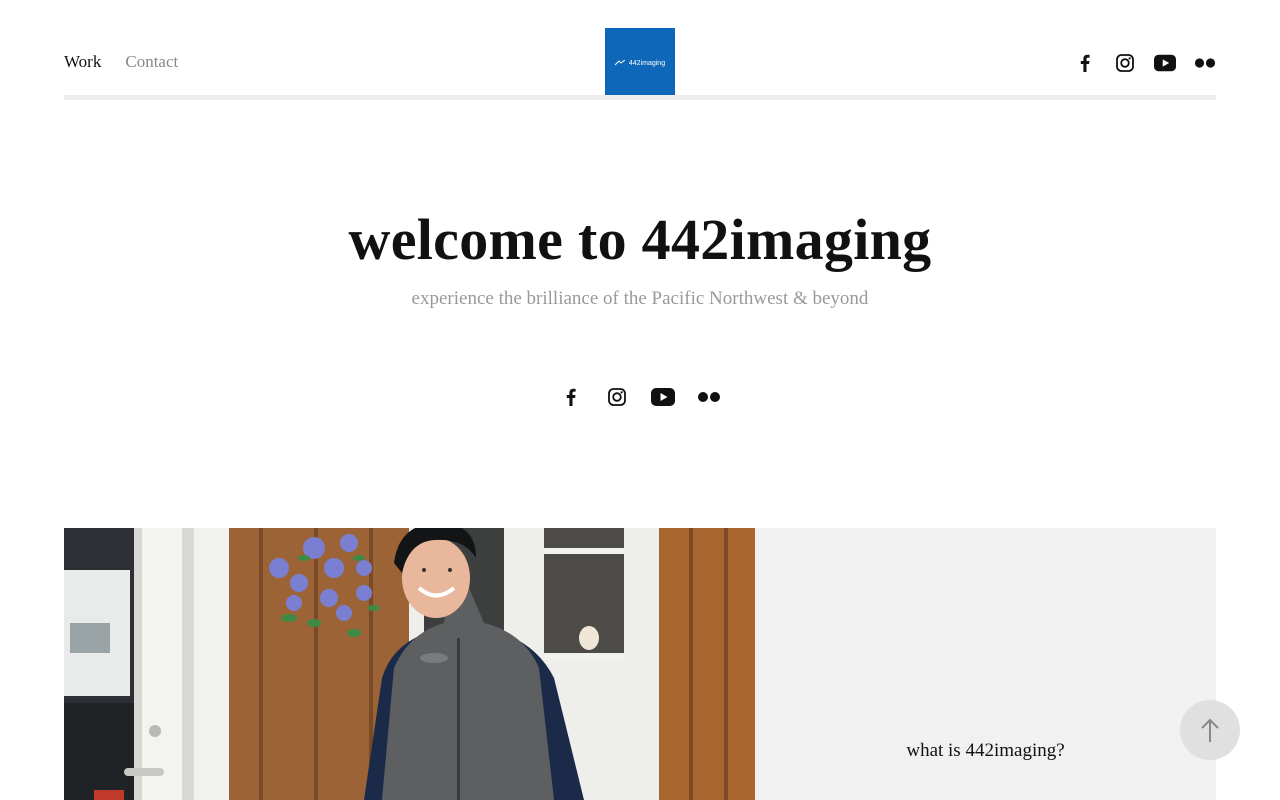 The height and width of the screenshot is (800, 1280). Describe the element at coordinates (82, 62) in the screenshot. I see `nav-link-work: Work` at that location.